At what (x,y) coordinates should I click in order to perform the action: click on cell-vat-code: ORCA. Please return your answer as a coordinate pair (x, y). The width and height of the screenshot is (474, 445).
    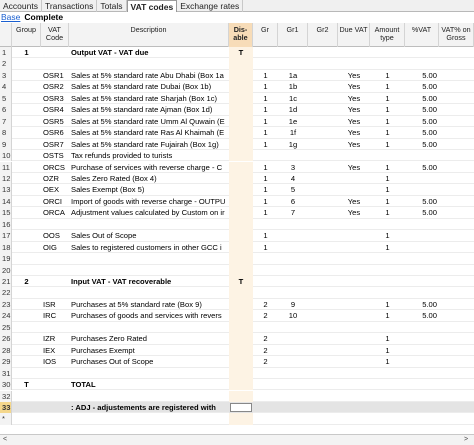
    Looking at the image, I should click on (55, 212).